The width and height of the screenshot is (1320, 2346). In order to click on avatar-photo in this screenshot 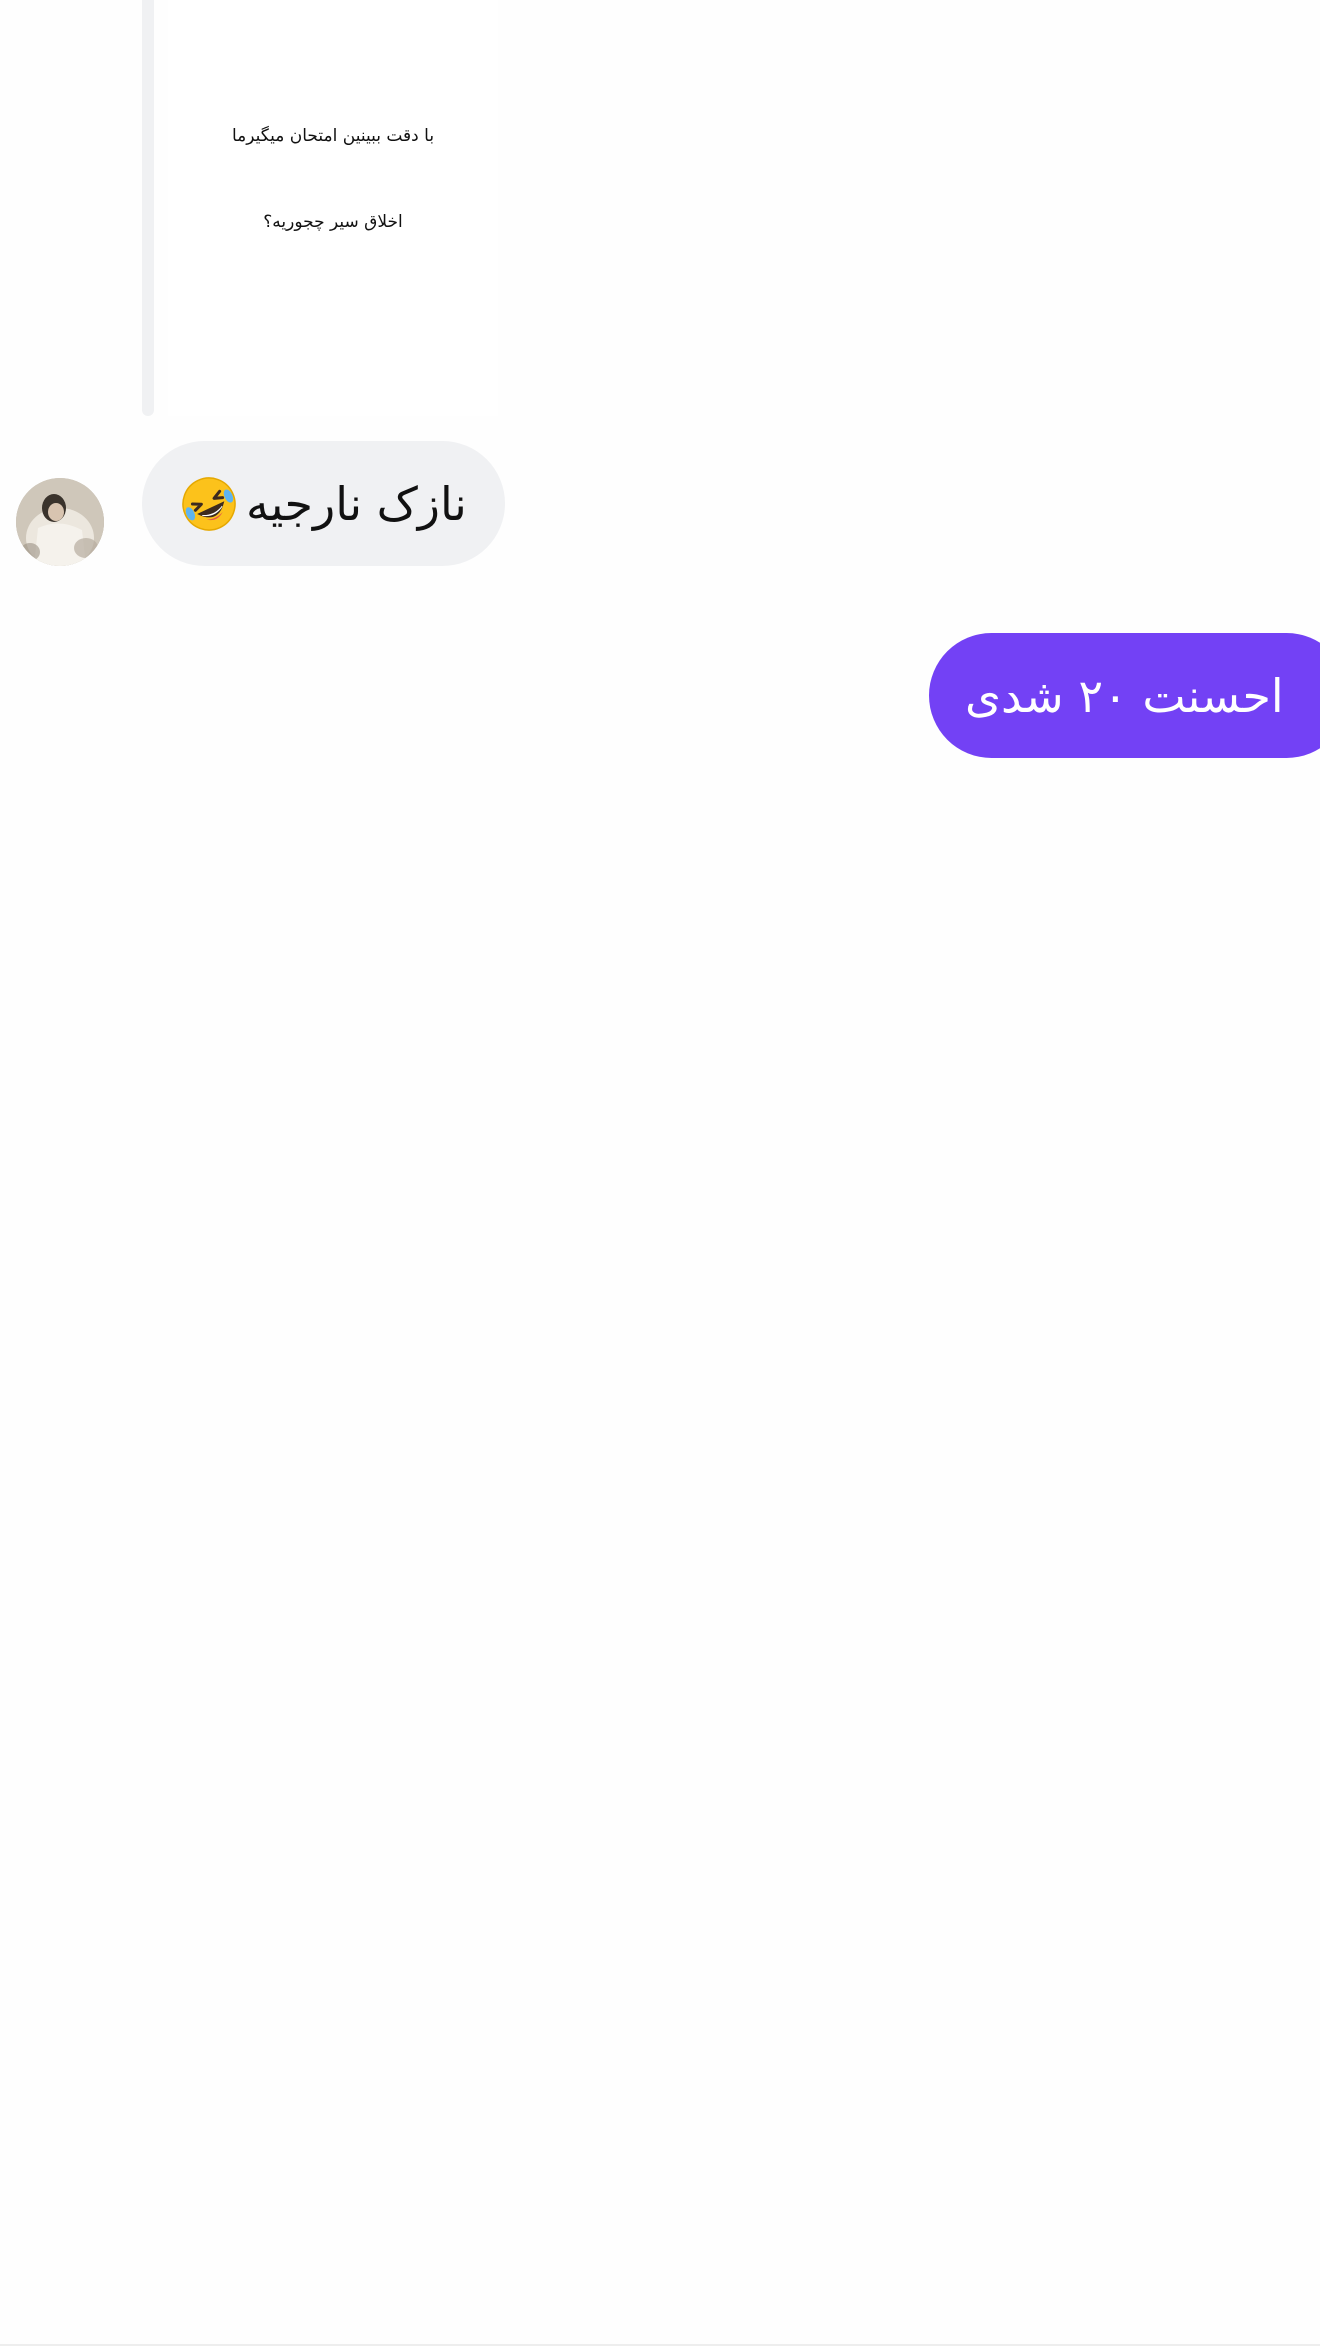, I will do `click(60, 522)`.